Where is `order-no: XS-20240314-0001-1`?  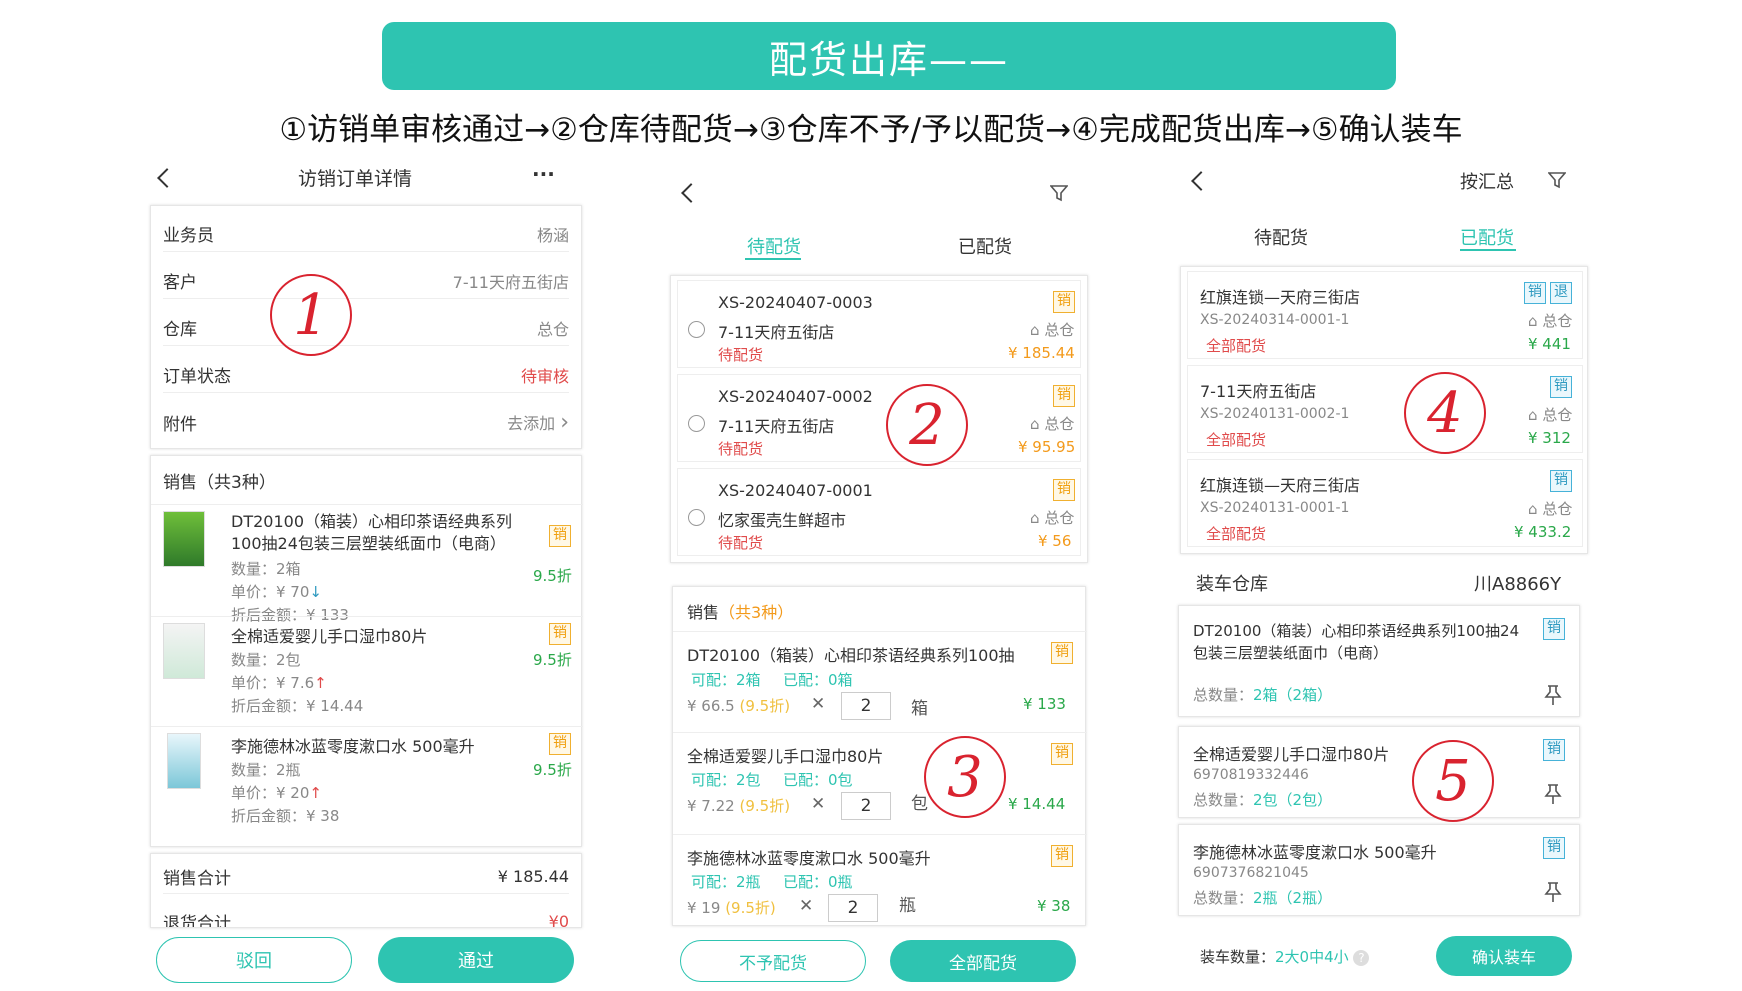
order-no: XS-20240314-0001-1 is located at coordinates (1275, 320).